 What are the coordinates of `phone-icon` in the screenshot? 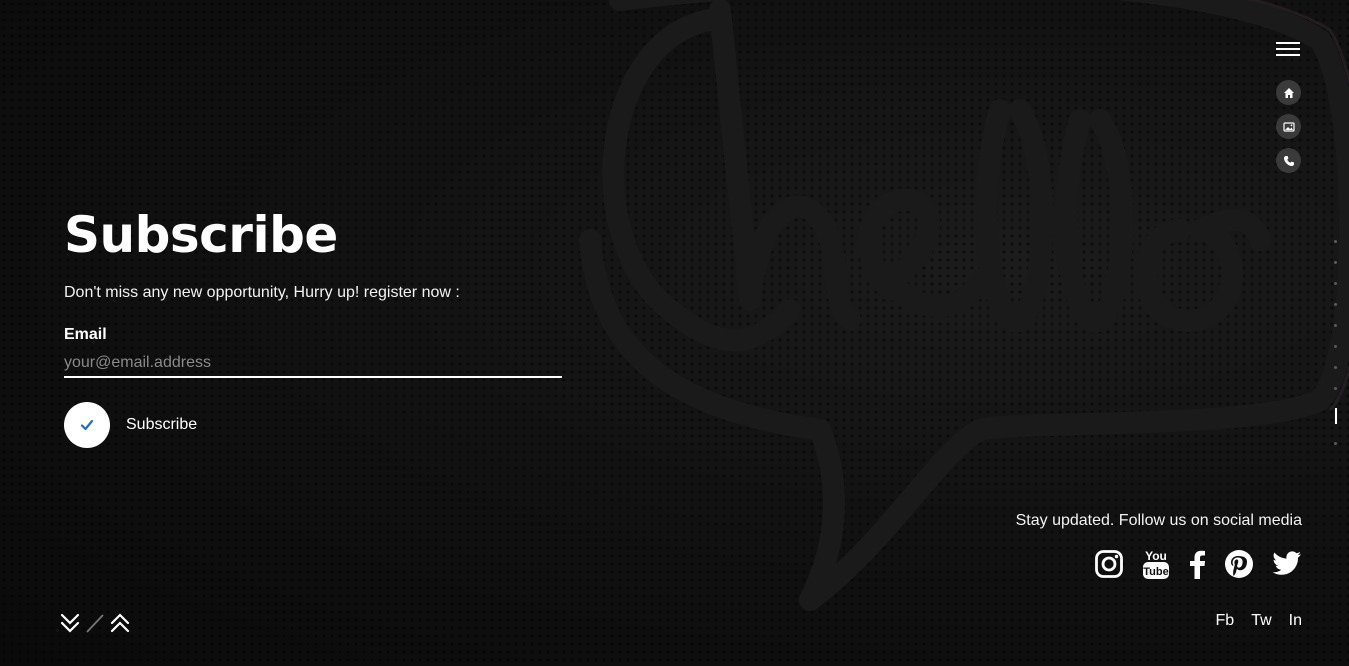 It's located at (1288, 160).